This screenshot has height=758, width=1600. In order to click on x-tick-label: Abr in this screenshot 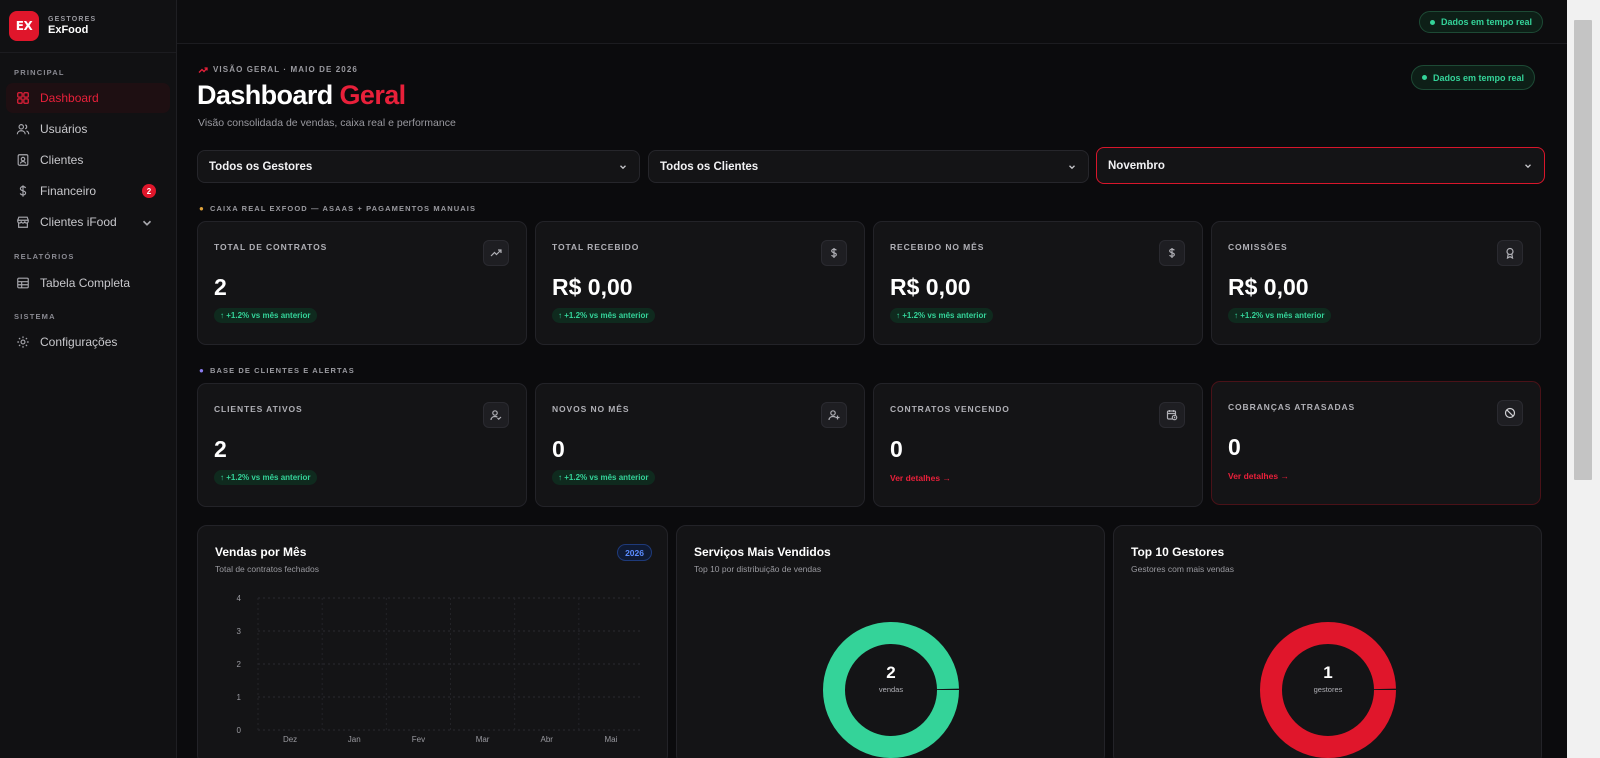, I will do `click(547, 739)`.